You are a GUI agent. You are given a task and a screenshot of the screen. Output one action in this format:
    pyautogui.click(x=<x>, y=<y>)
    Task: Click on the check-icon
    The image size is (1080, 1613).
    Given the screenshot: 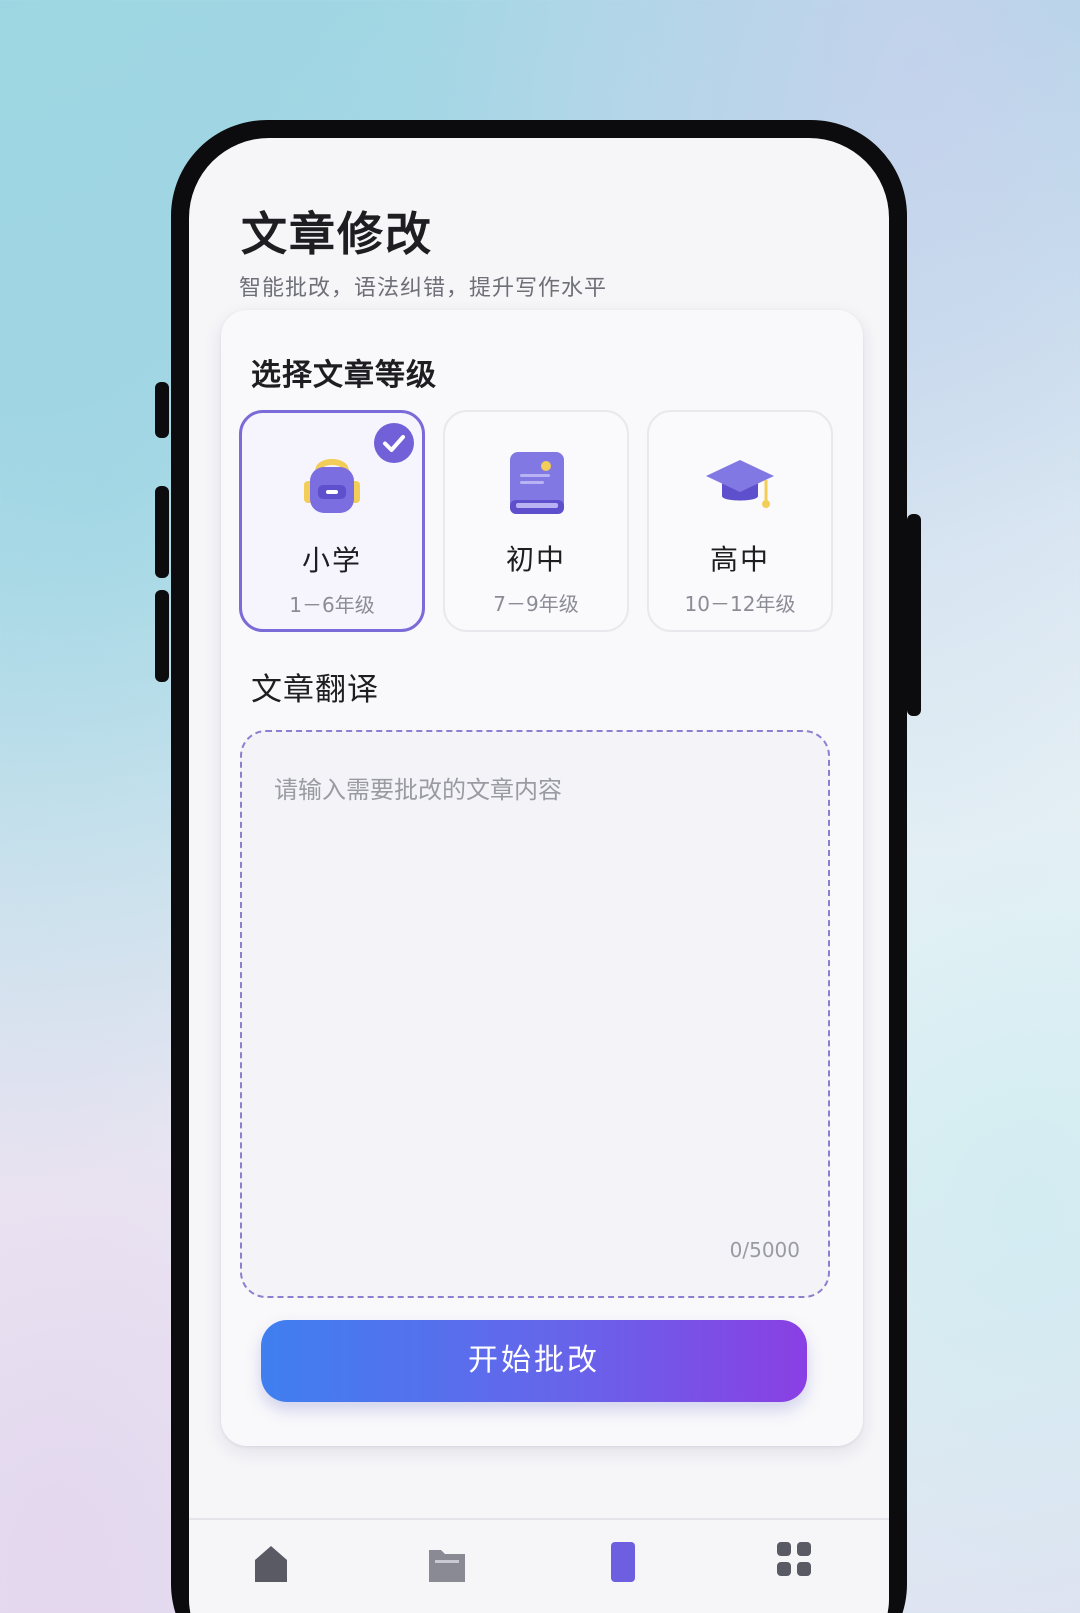 What is the action you would take?
    pyautogui.click(x=394, y=443)
    